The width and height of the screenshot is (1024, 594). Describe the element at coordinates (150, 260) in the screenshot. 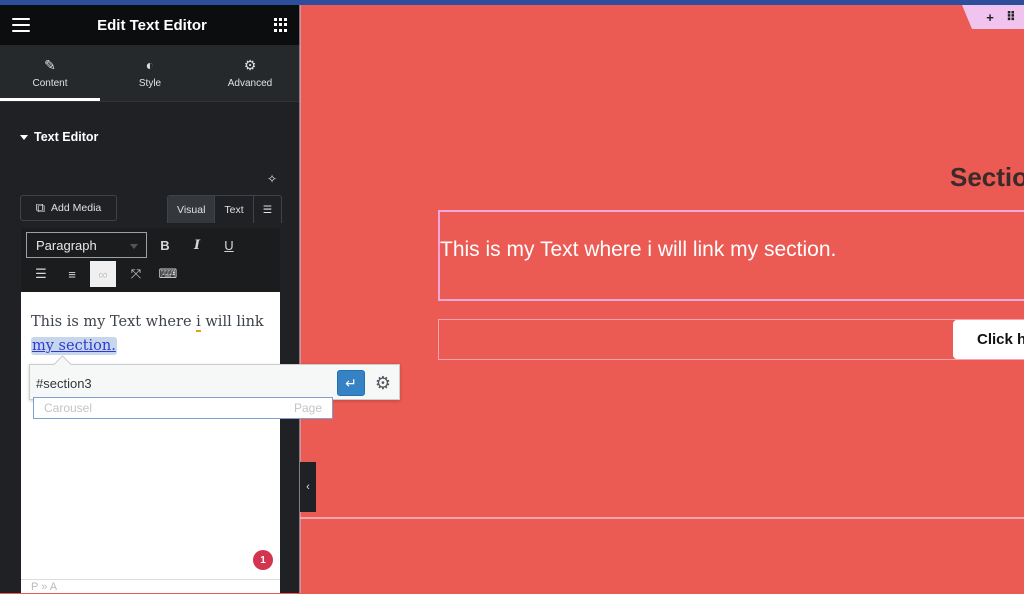

I see `editor-toolbar: Paragraph B I U ☰ ≡ ∞ ⤧ ⌨` at that location.